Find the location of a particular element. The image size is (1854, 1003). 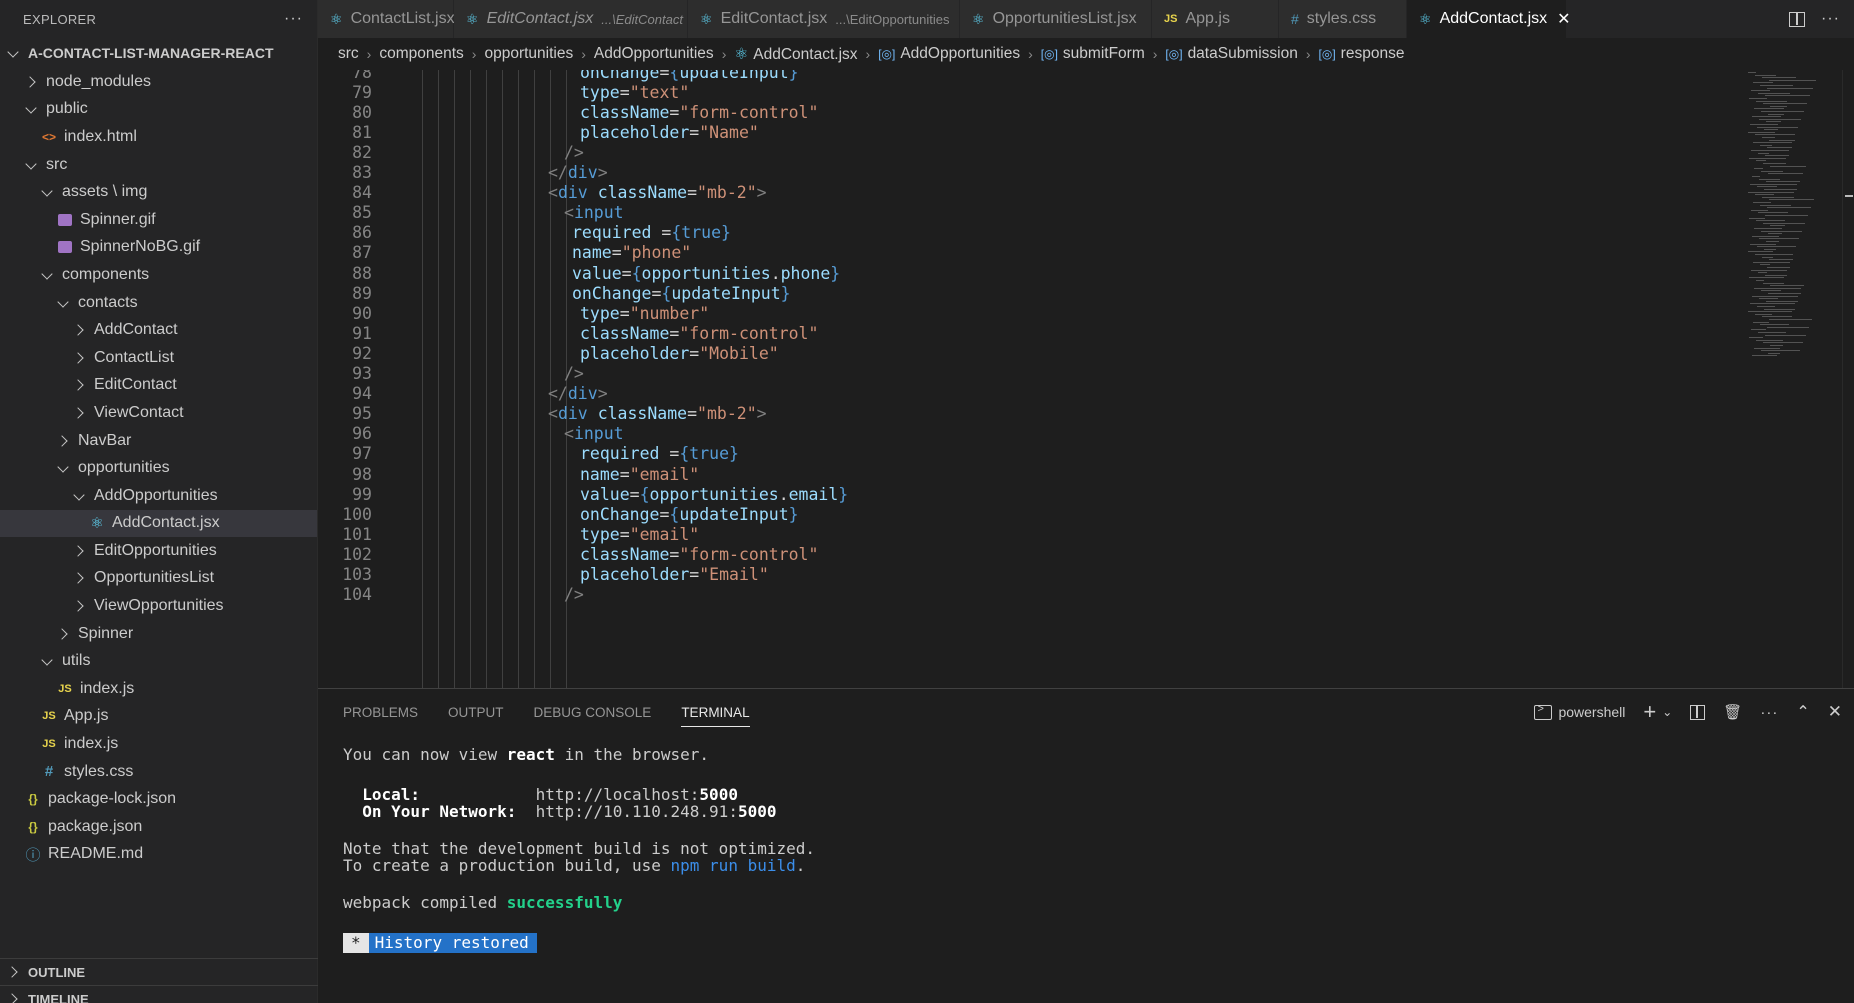

code-text: <div className="mb-2"> is located at coordinates (657, 192).